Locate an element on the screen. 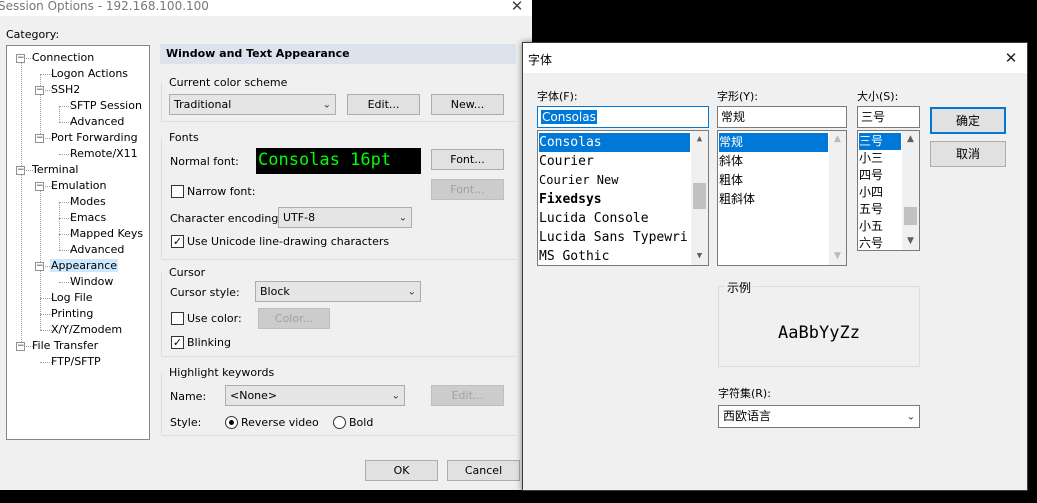 The width and height of the screenshot is (1037, 503). highlight-name-select: <None> ⌄ is located at coordinates (315, 395).